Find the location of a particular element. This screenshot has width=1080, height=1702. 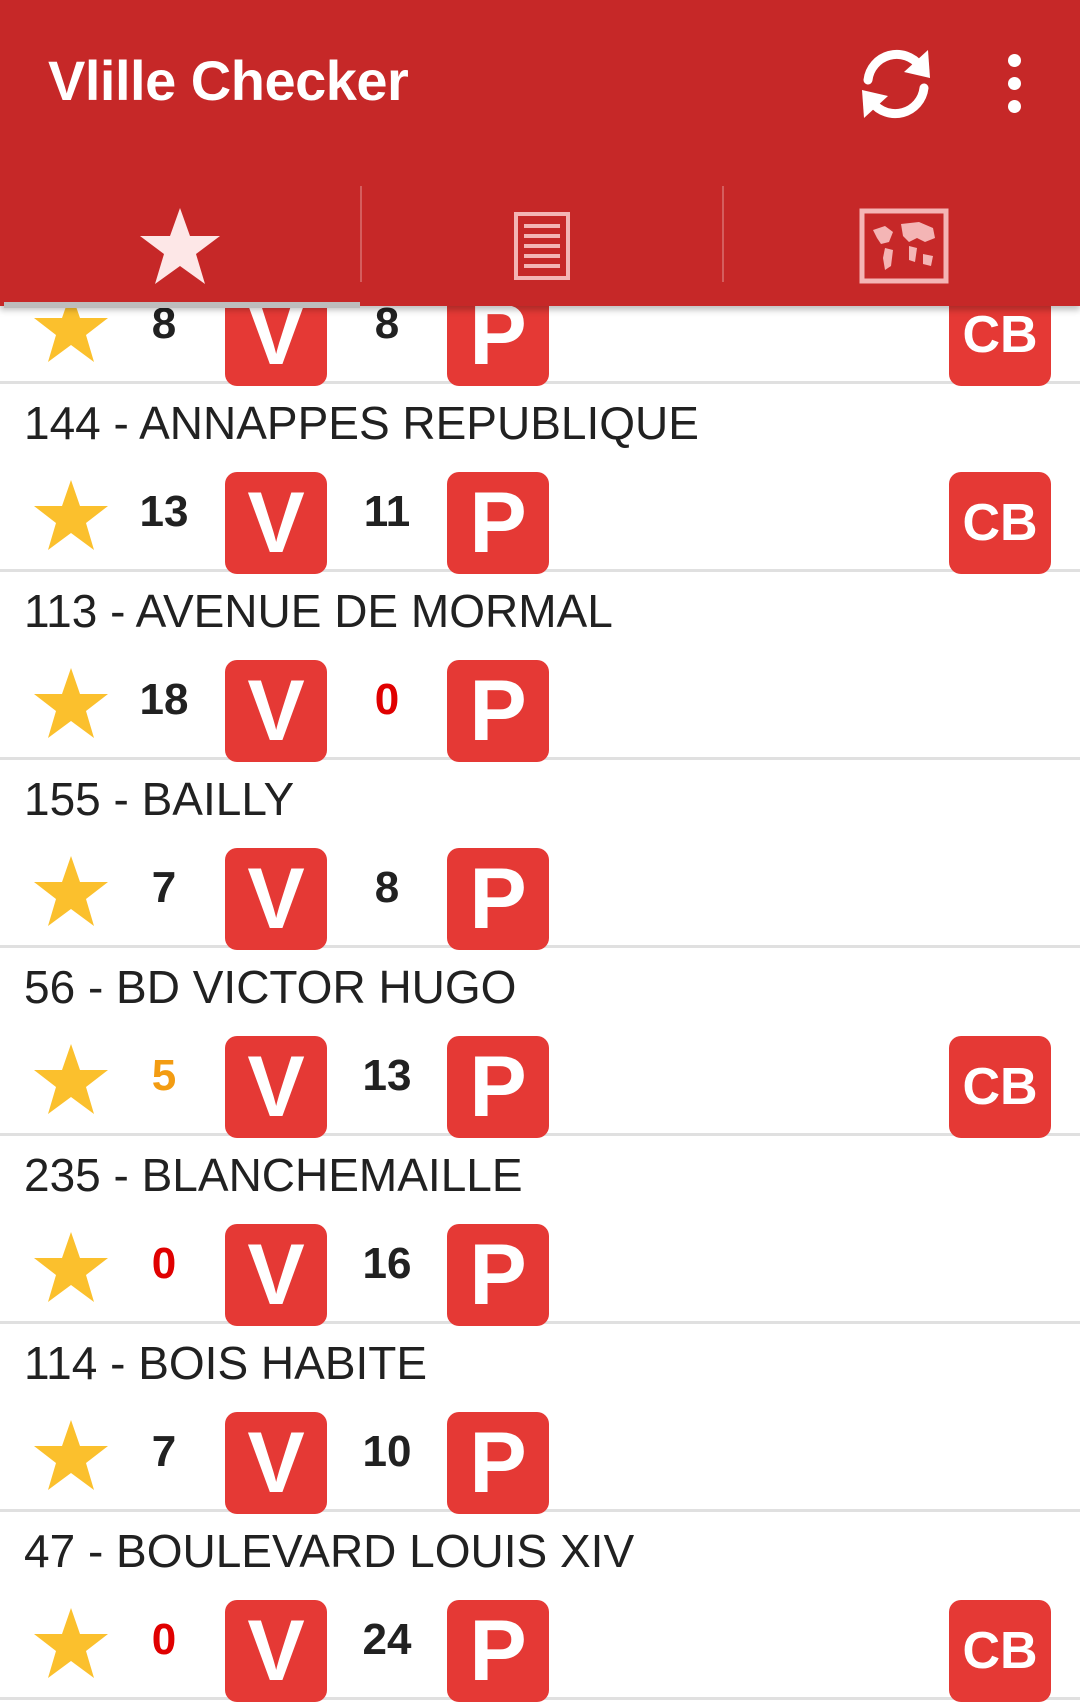

tab-favorites is located at coordinates (180, 246).